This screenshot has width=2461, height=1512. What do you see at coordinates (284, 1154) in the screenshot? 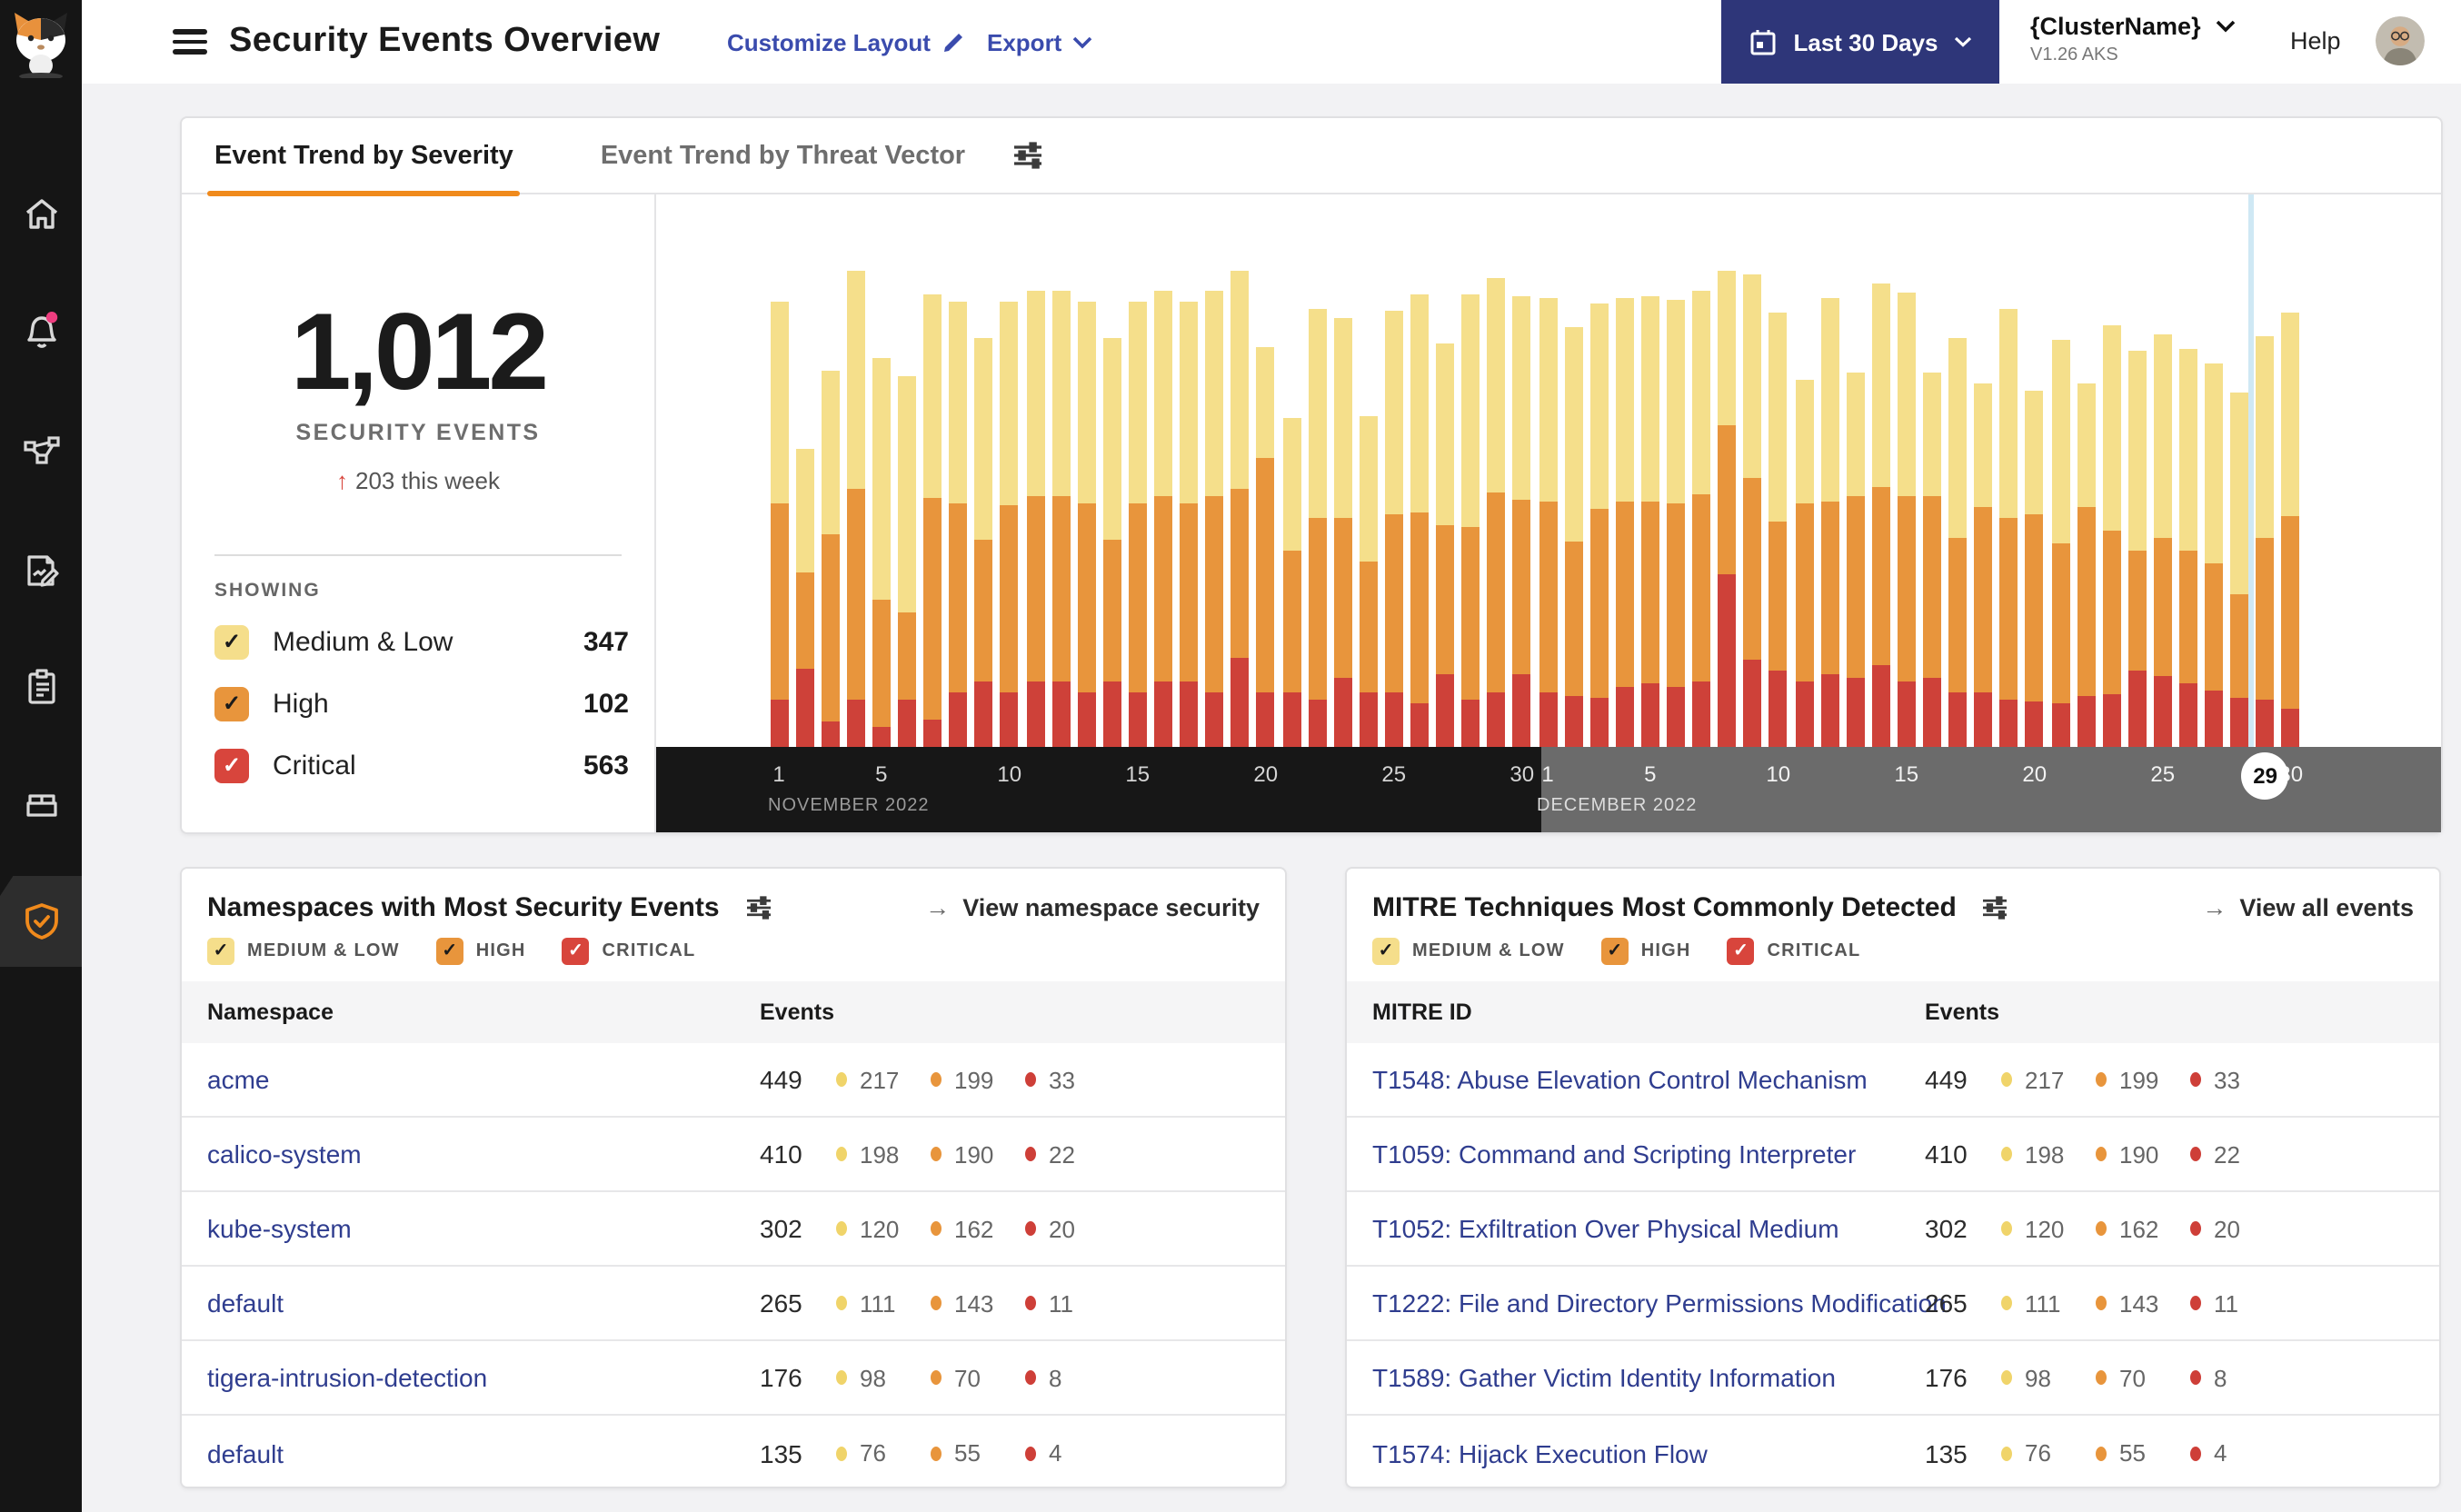
I see `row-link: calico-system` at bounding box center [284, 1154].